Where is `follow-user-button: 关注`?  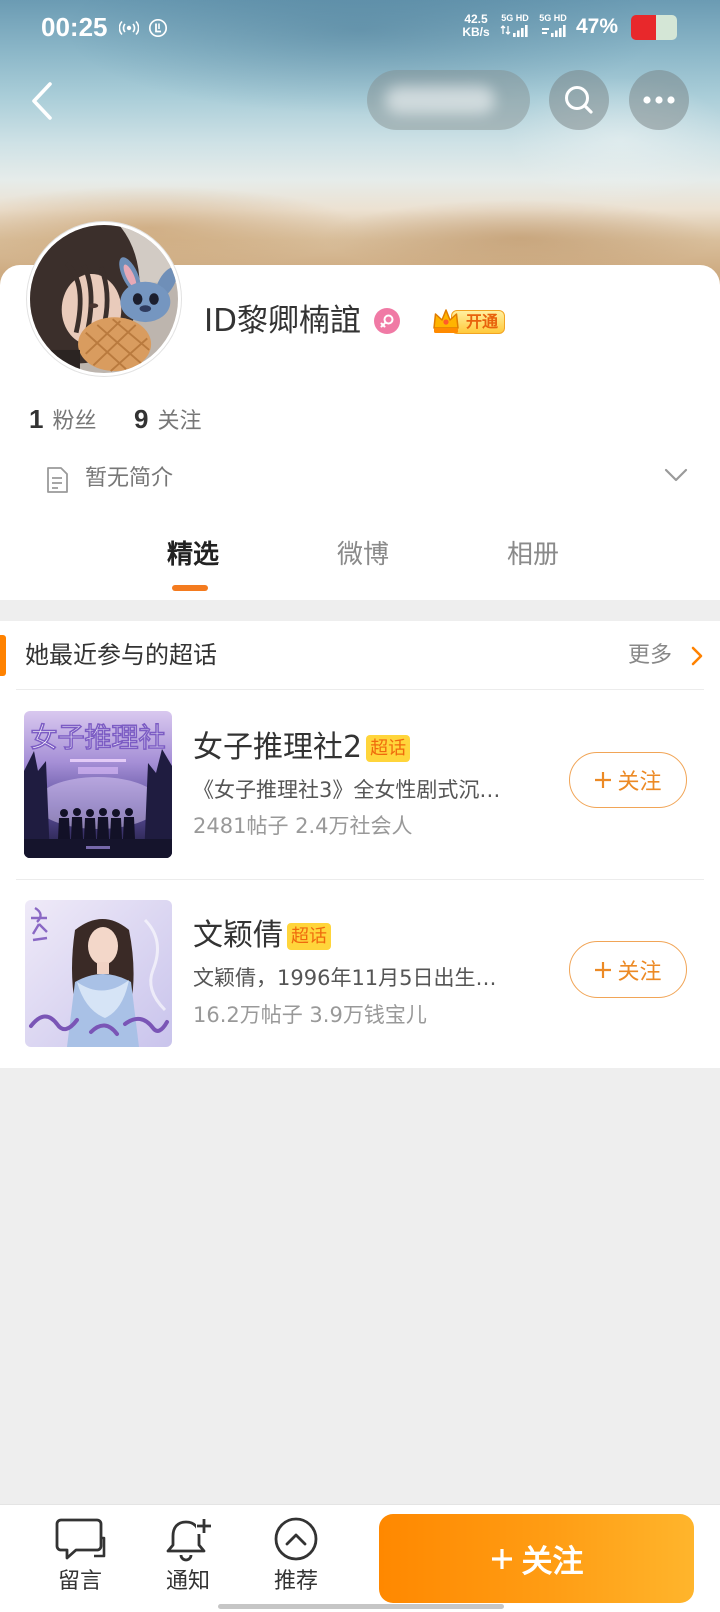 follow-user-button: 关注 is located at coordinates (536, 1558).